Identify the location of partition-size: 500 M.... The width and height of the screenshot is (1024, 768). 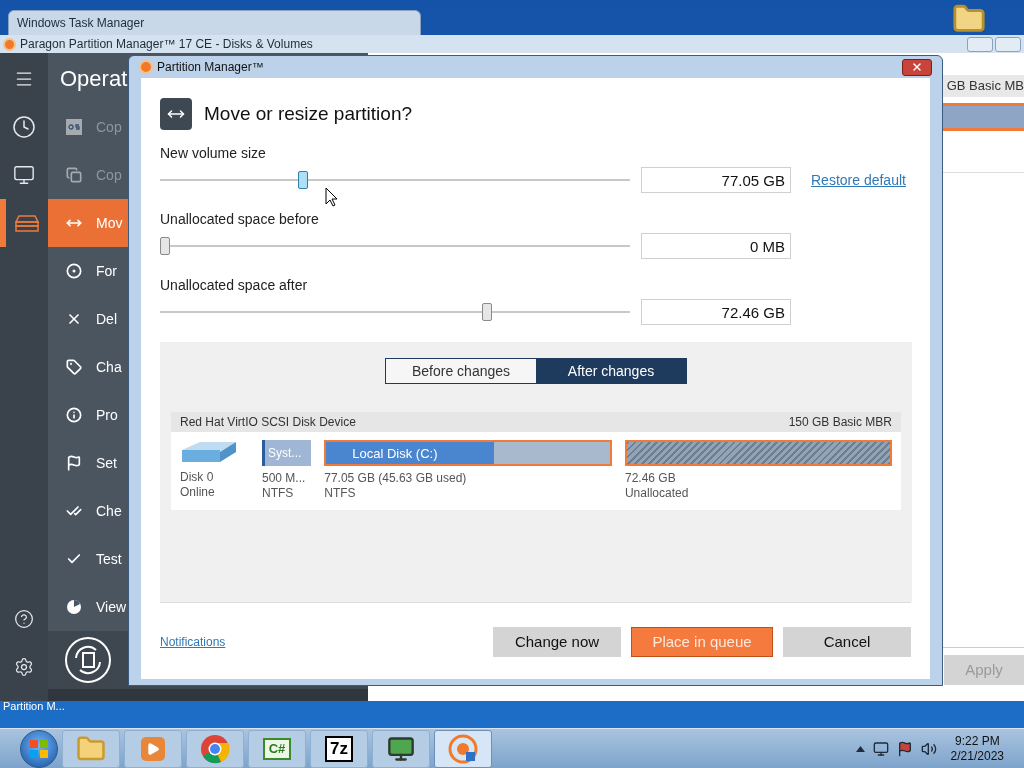
(284, 478).